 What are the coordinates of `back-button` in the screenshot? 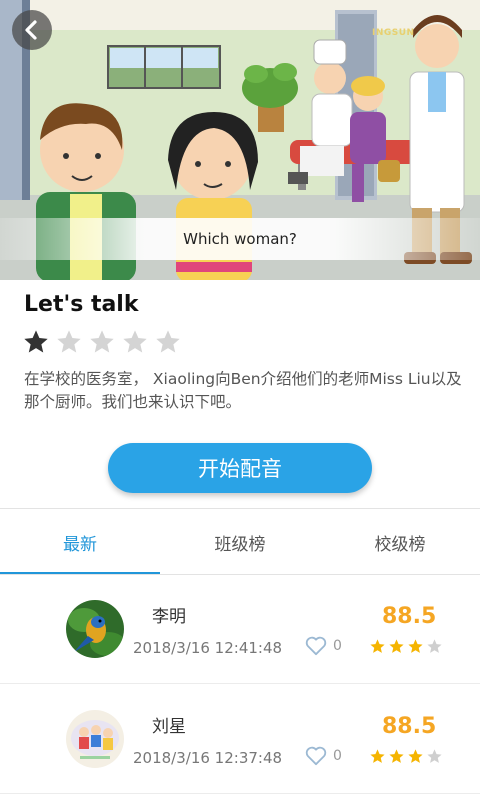 It's located at (32, 30).